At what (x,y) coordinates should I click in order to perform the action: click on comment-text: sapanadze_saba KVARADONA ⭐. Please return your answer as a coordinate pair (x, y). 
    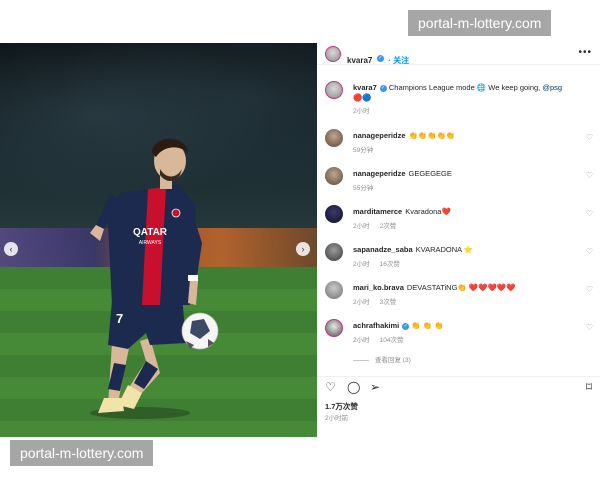
    Looking at the image, I should click on (468, 250).